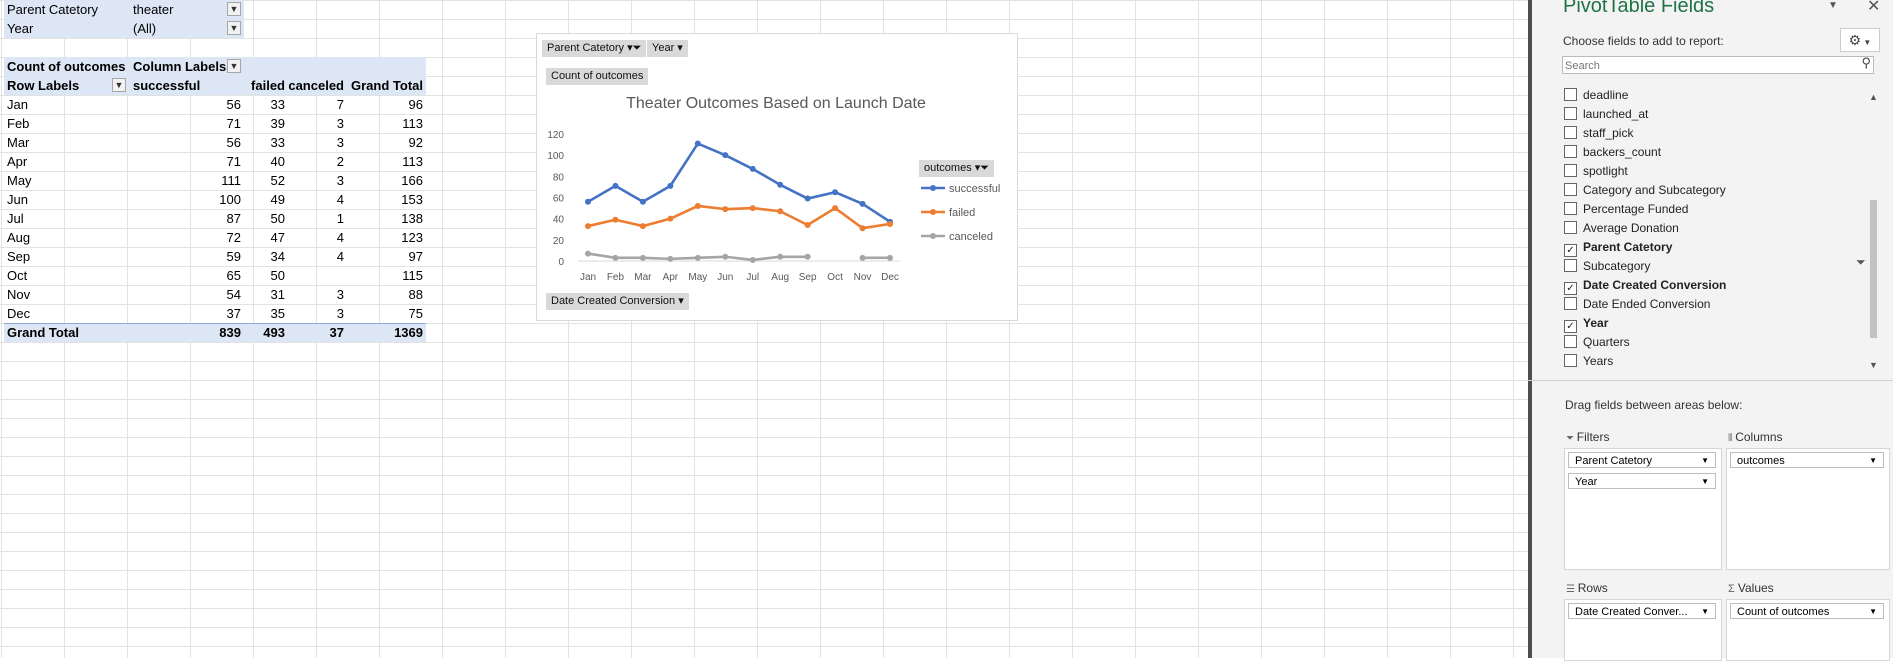  I want to click on row-label: Aug, so click(62, 237).